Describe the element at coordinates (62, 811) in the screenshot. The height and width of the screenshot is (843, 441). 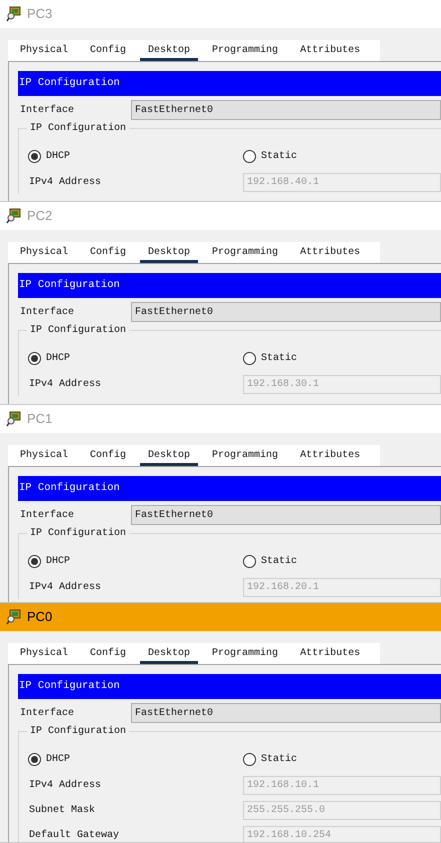
I see `field-label: Subnet Mask` at that location.